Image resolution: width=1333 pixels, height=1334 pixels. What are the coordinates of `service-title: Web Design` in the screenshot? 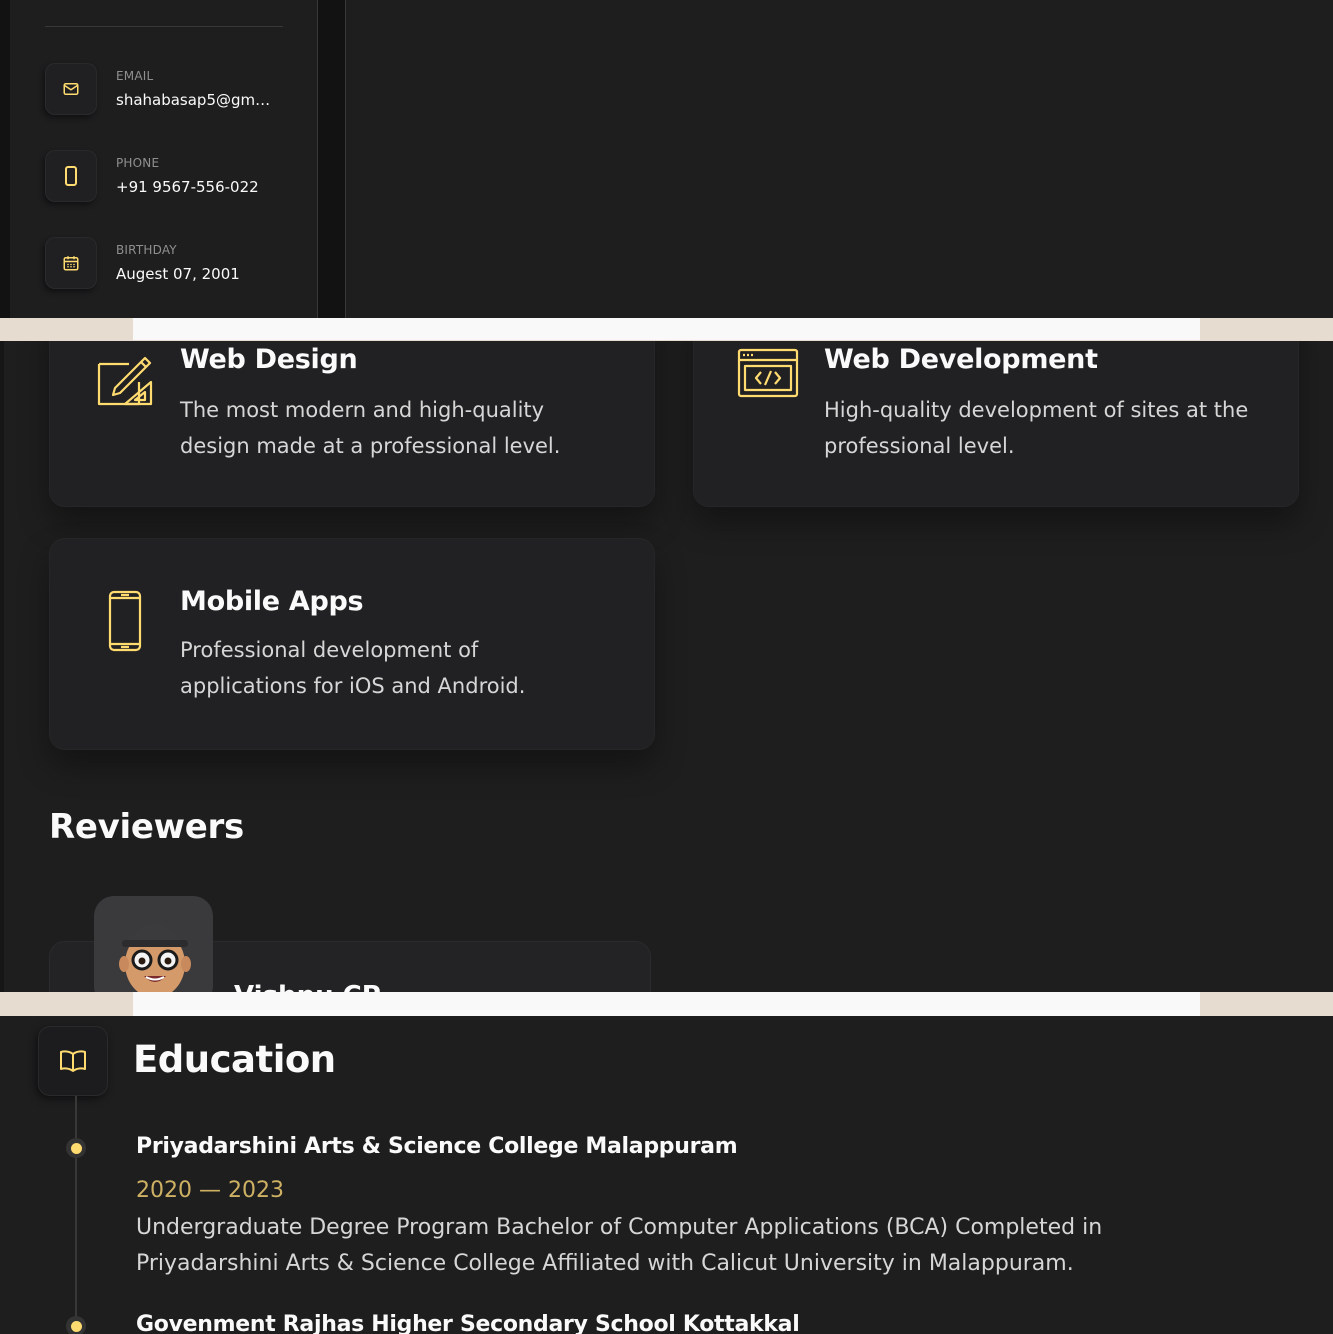 It's located at (269, 359).